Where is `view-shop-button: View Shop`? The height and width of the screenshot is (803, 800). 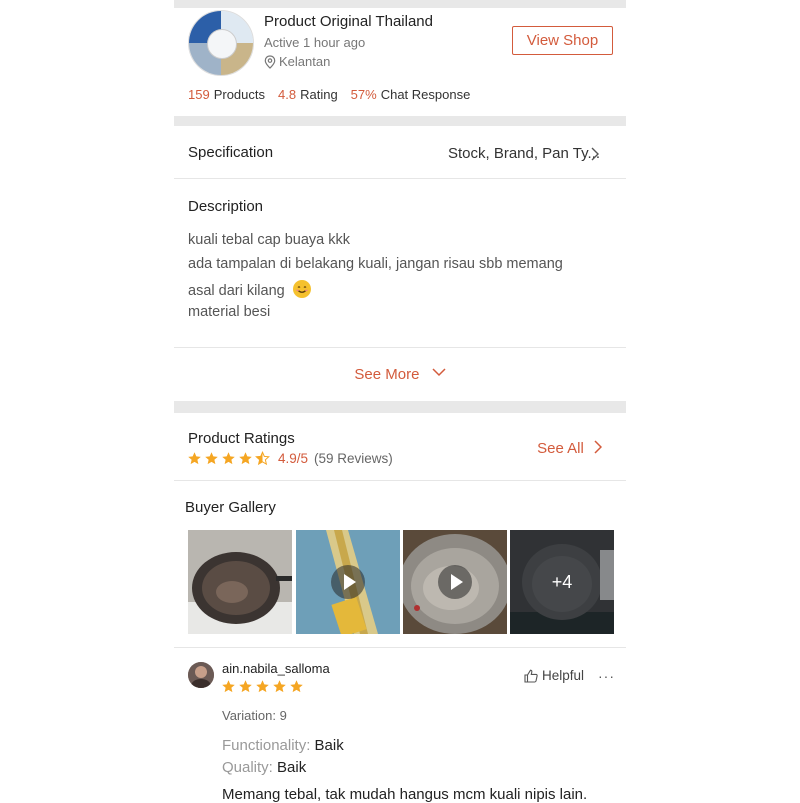
view-shop-button: View Shop is located at coordinates (562, 40).